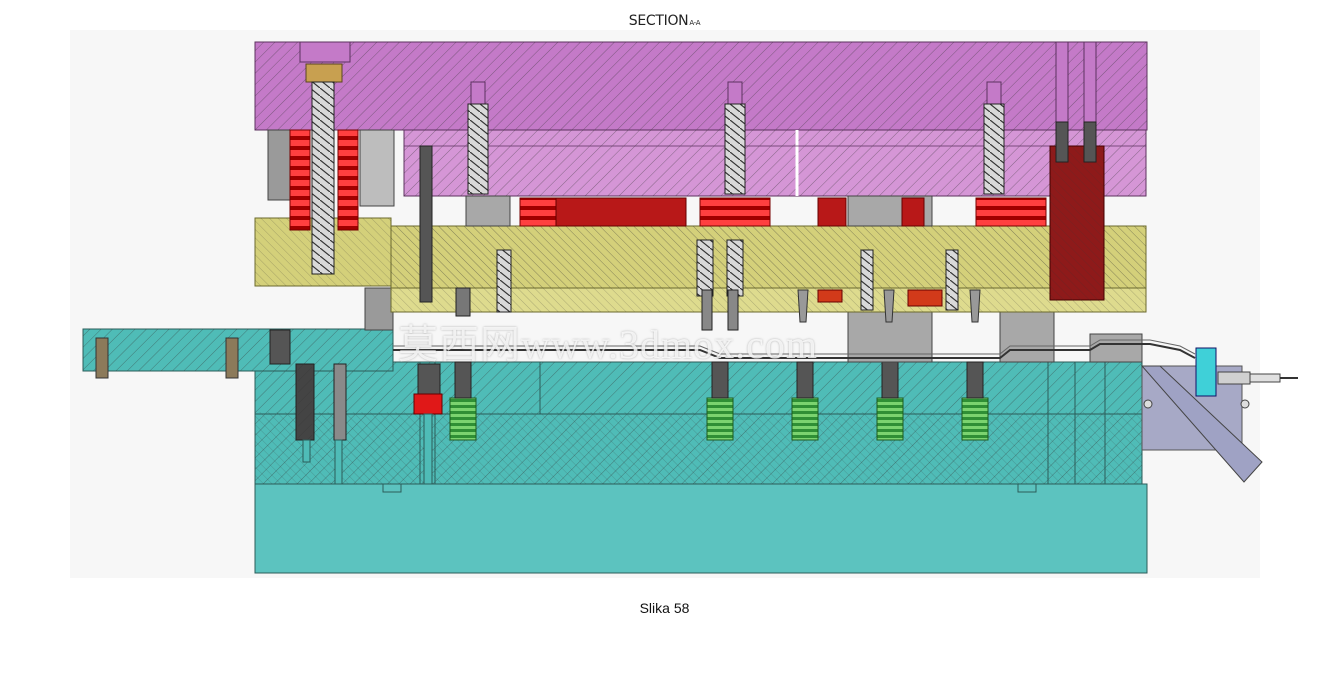 The image size is (1329, 678). Describe the element at coordinates (775, 163) in the screenshot. I see `punch-holder-plate` at that location.